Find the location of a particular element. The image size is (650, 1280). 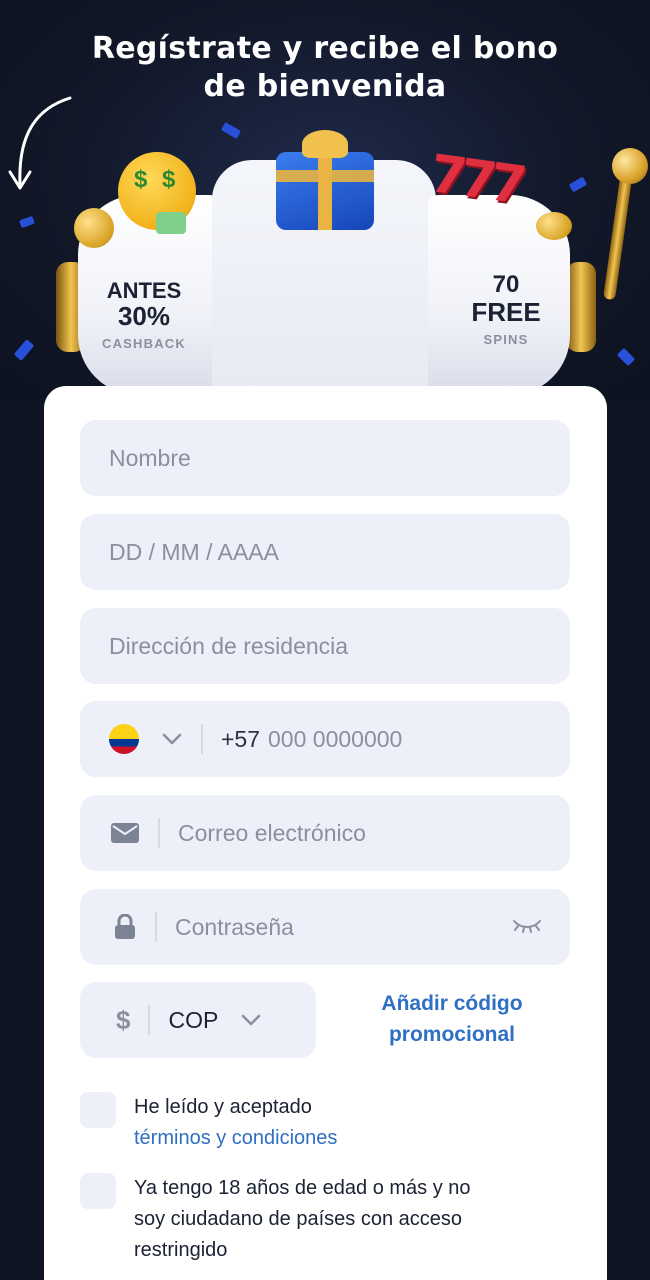

free-spins-offer: 70 FREE SPINS is located at coordinates (506, 309).